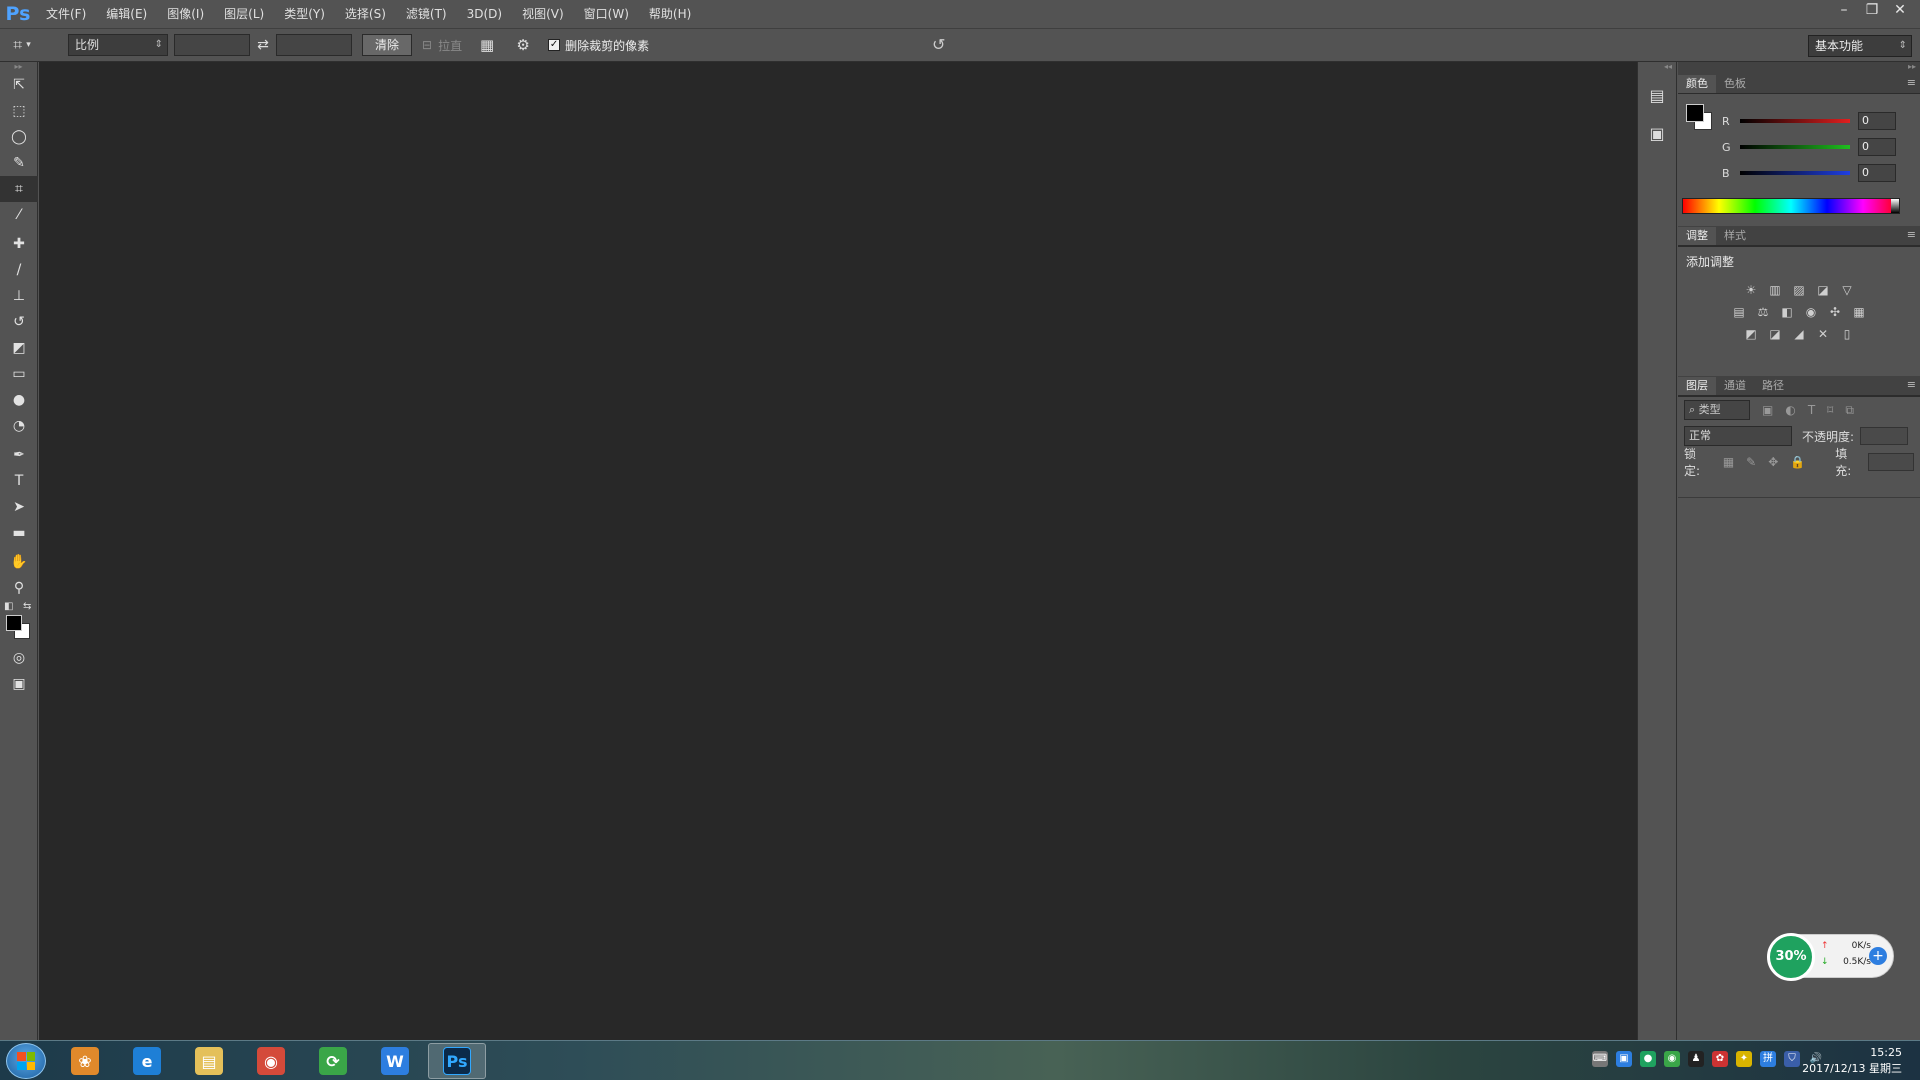  What do you see at coordinates (1872, 10) in the screenshot?
I see `restore-button: ❐` at bounding box center [1872, 10].